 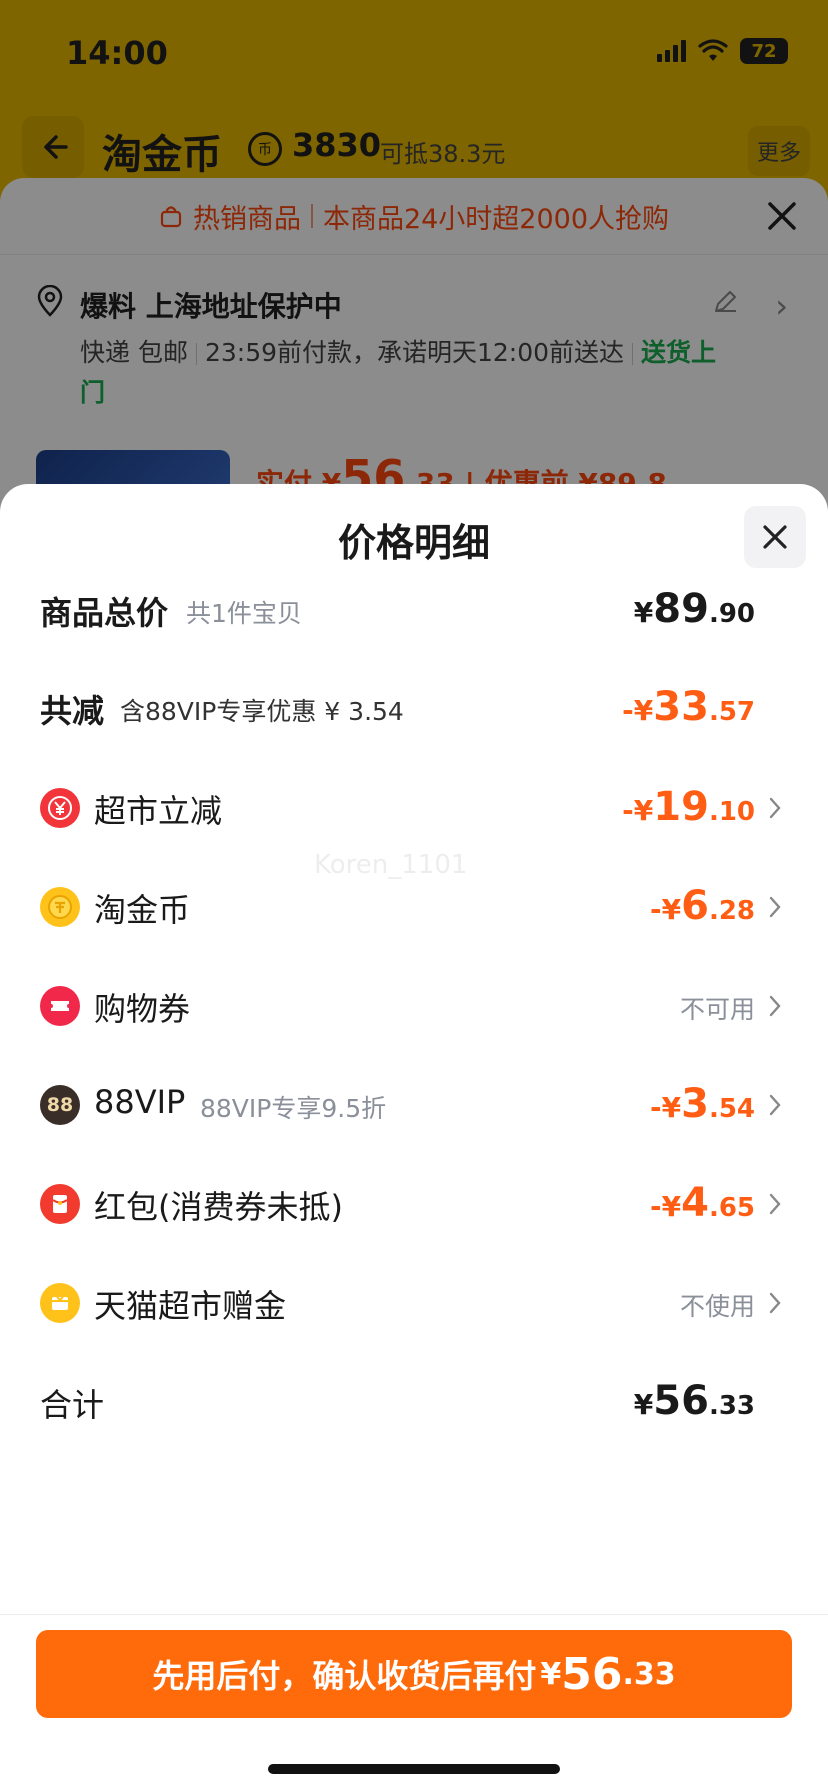 I want to click on amount-int: 19, so click(x=681, y=807).